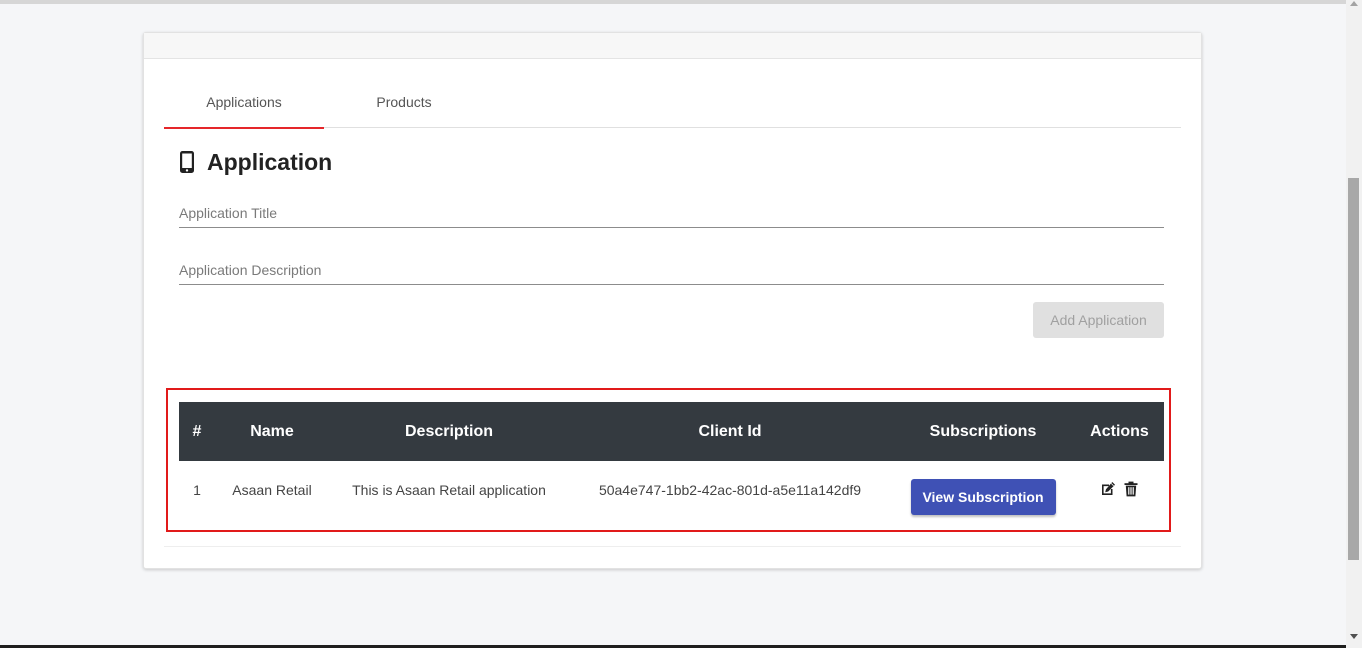 Image resolution: width=1362 pixels, height=648 pixels. What do you see at coordinates (1354, 3) in the screenshot?
I see `scroll-up-arrow-icon` at bounding box center [1354, 3].